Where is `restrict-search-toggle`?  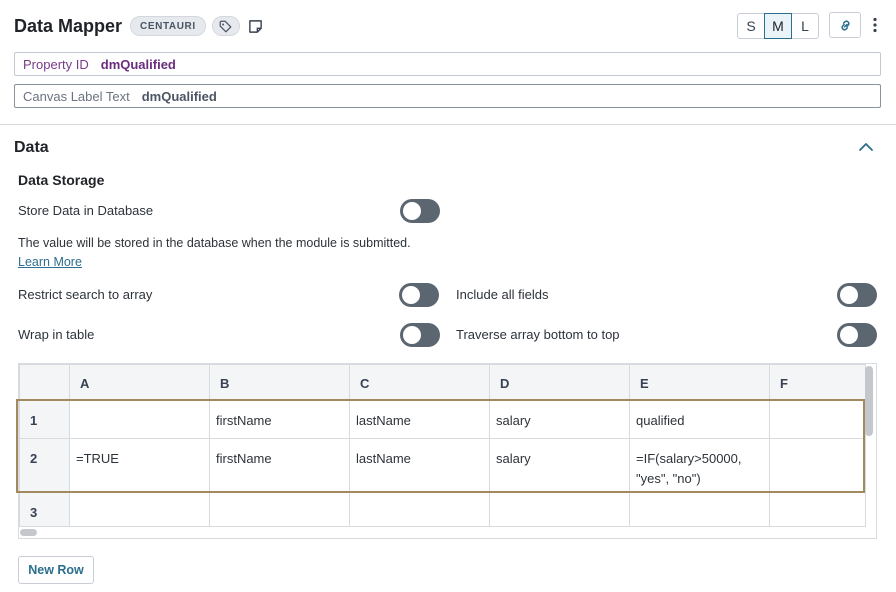
restrict-search-toggle is located at coordinates (419, 295).